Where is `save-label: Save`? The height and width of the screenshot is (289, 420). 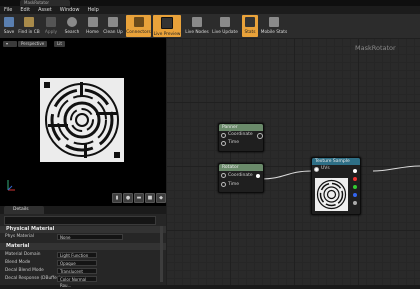 save-label: Save is located at coordinates (9, 32).